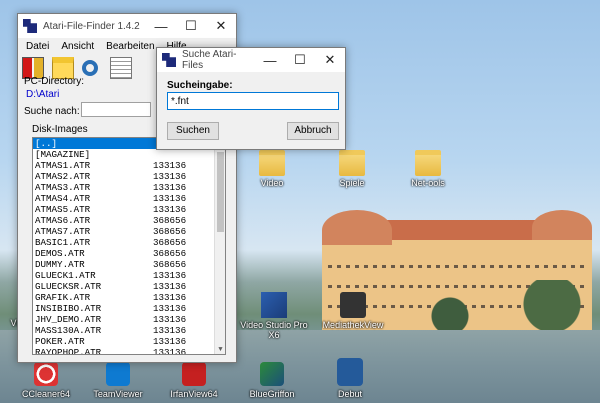 This screenshot has height=403, width=600. What do you see at coordinates (161, 26) in the screenshot?
I see `minimize-button: —` at bounding box center [161, 26].